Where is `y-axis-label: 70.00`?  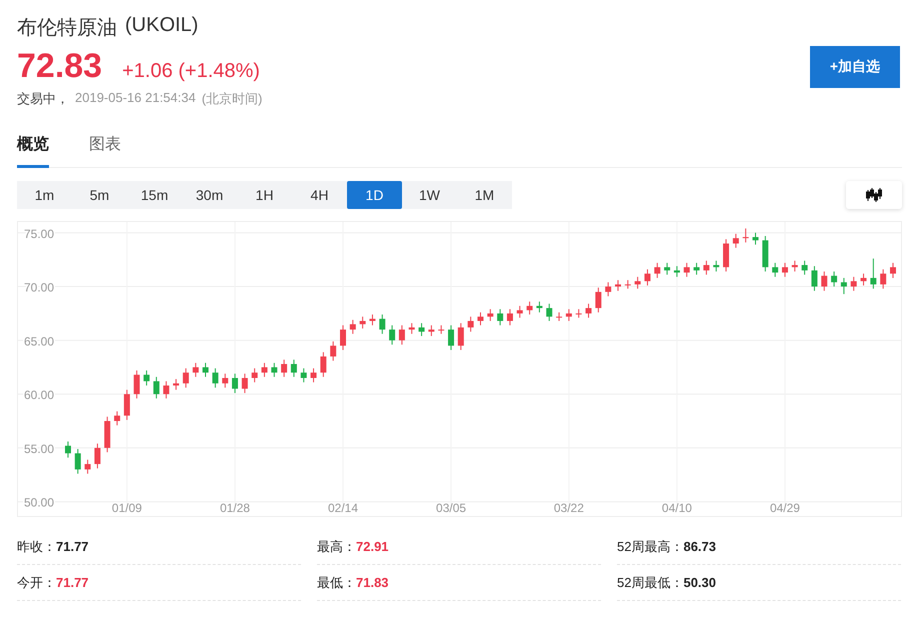
y-axis-label: 70.00 is located at coordinates (39, 287).